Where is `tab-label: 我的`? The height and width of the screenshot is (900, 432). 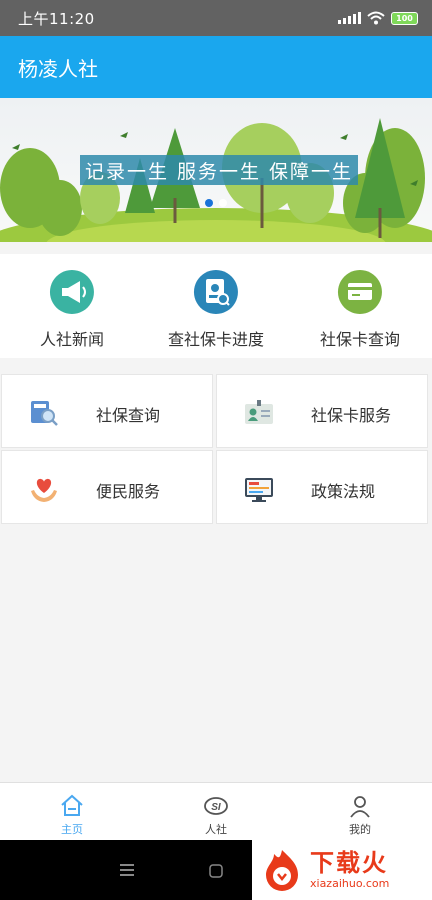 tab-label: 我的 is located at coordinates (360, 829).